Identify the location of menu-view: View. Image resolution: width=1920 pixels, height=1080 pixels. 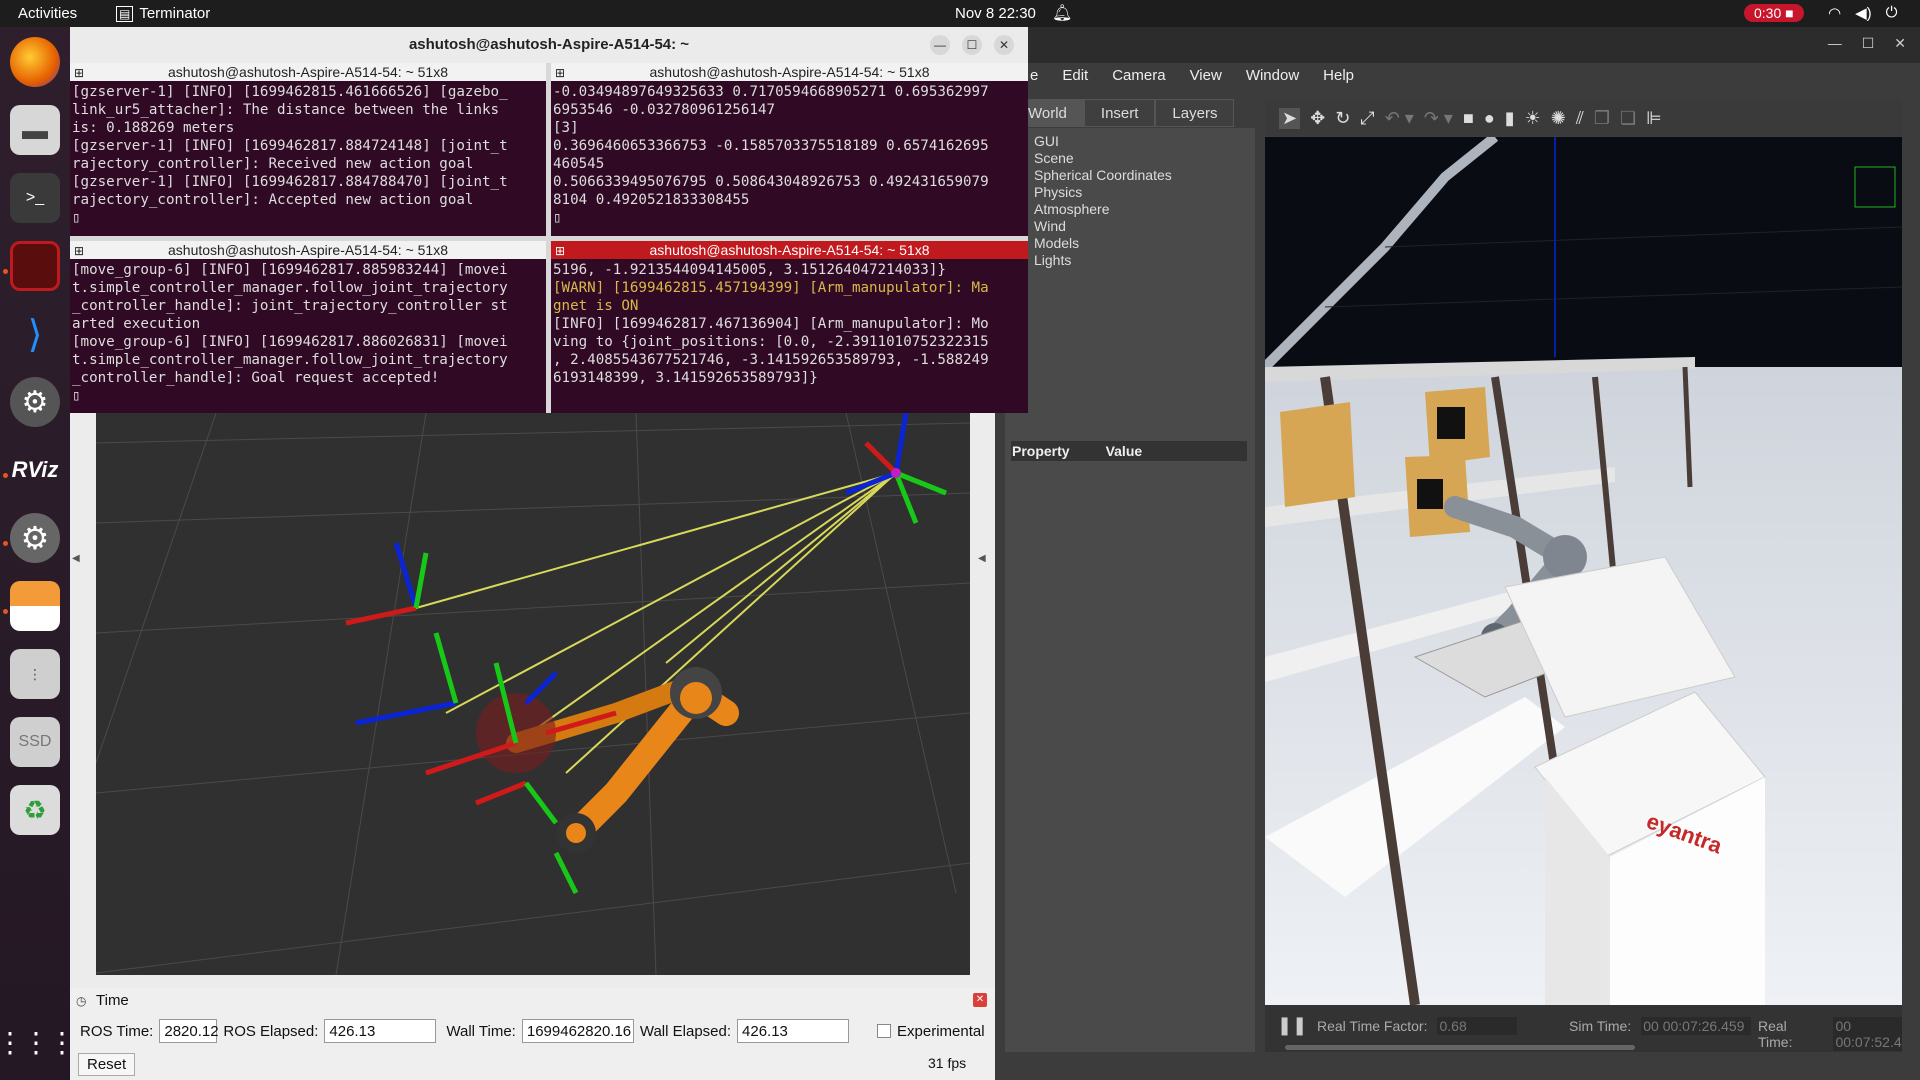
(1206, 75).